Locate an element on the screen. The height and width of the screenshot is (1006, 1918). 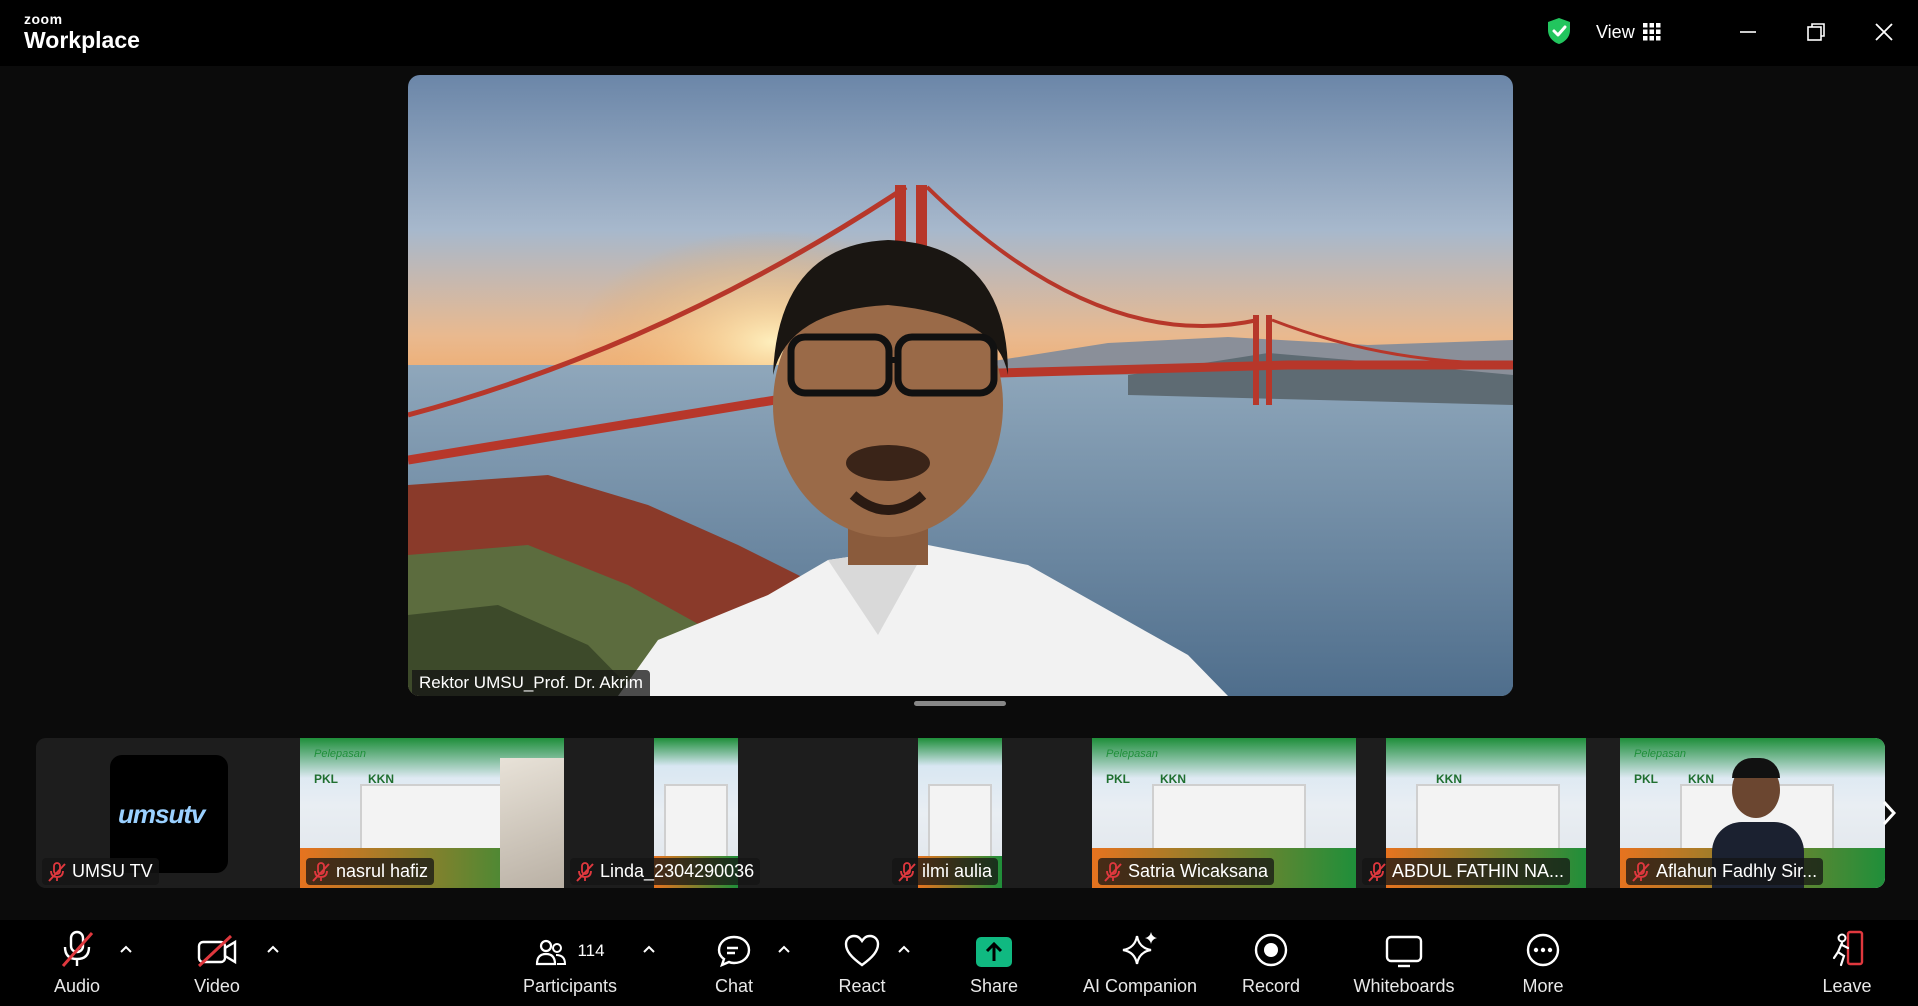
close-icon is located at coordinates (1884, 32).